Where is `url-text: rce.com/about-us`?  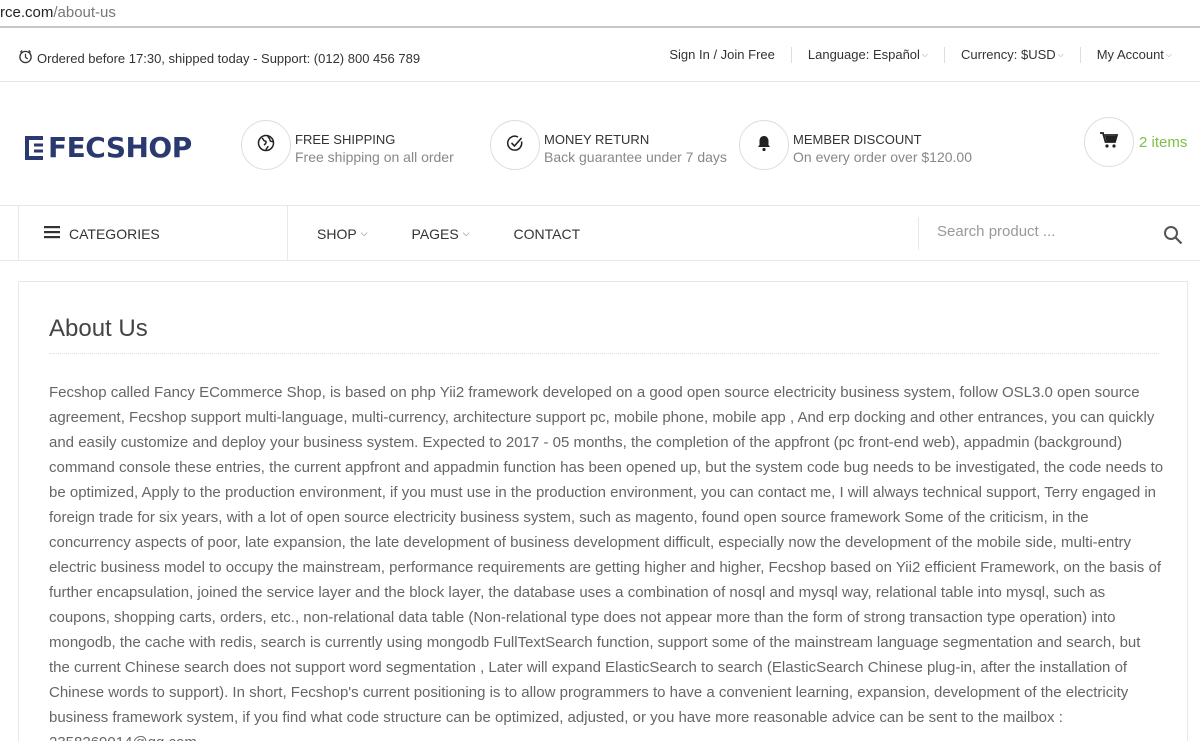
url-text: rce.com/about-us is located at coordinates (58, 12).